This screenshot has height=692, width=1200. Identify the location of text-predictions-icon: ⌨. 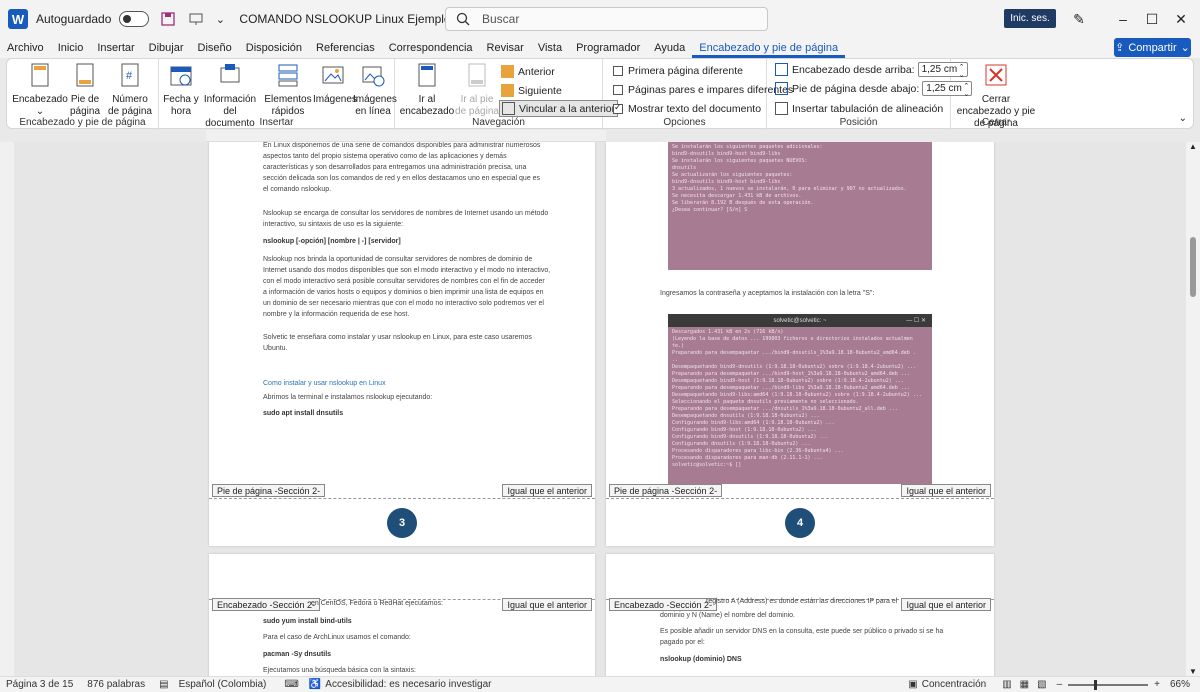
(291, 684).